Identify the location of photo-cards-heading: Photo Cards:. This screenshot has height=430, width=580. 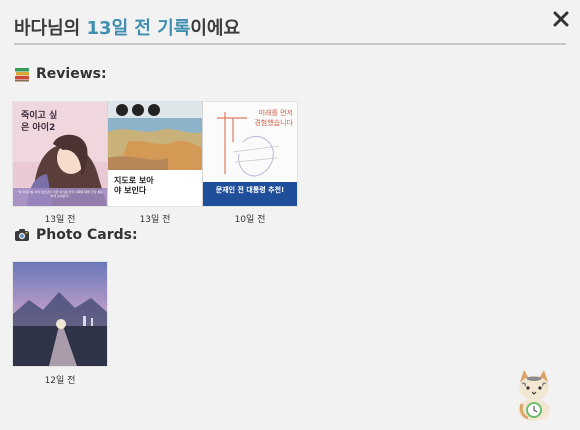
(76, 235).